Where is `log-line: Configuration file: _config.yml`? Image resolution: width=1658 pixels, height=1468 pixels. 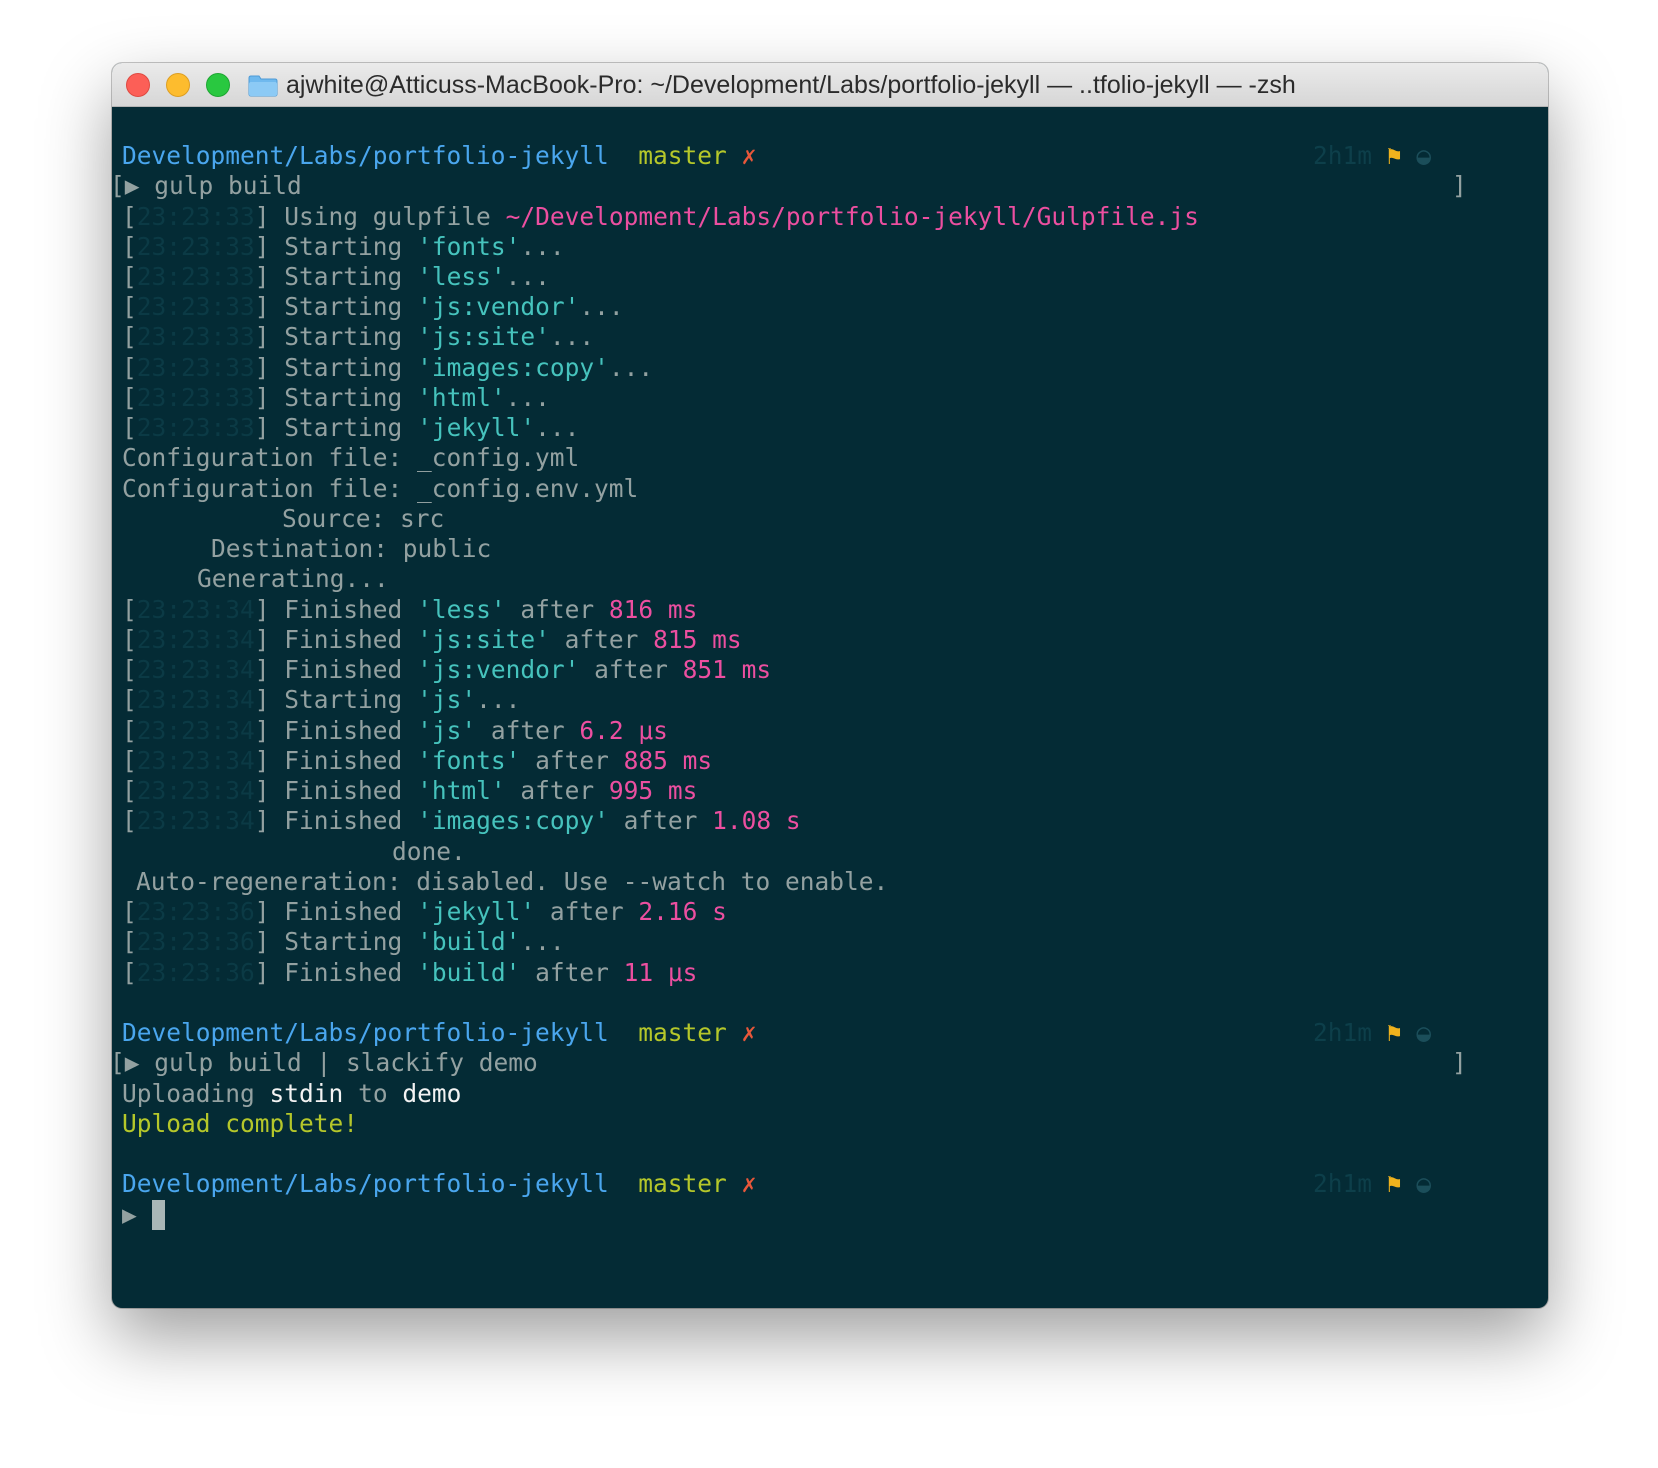 log-line: Configuration file: _config.yml is located at coordinates (351, 457).